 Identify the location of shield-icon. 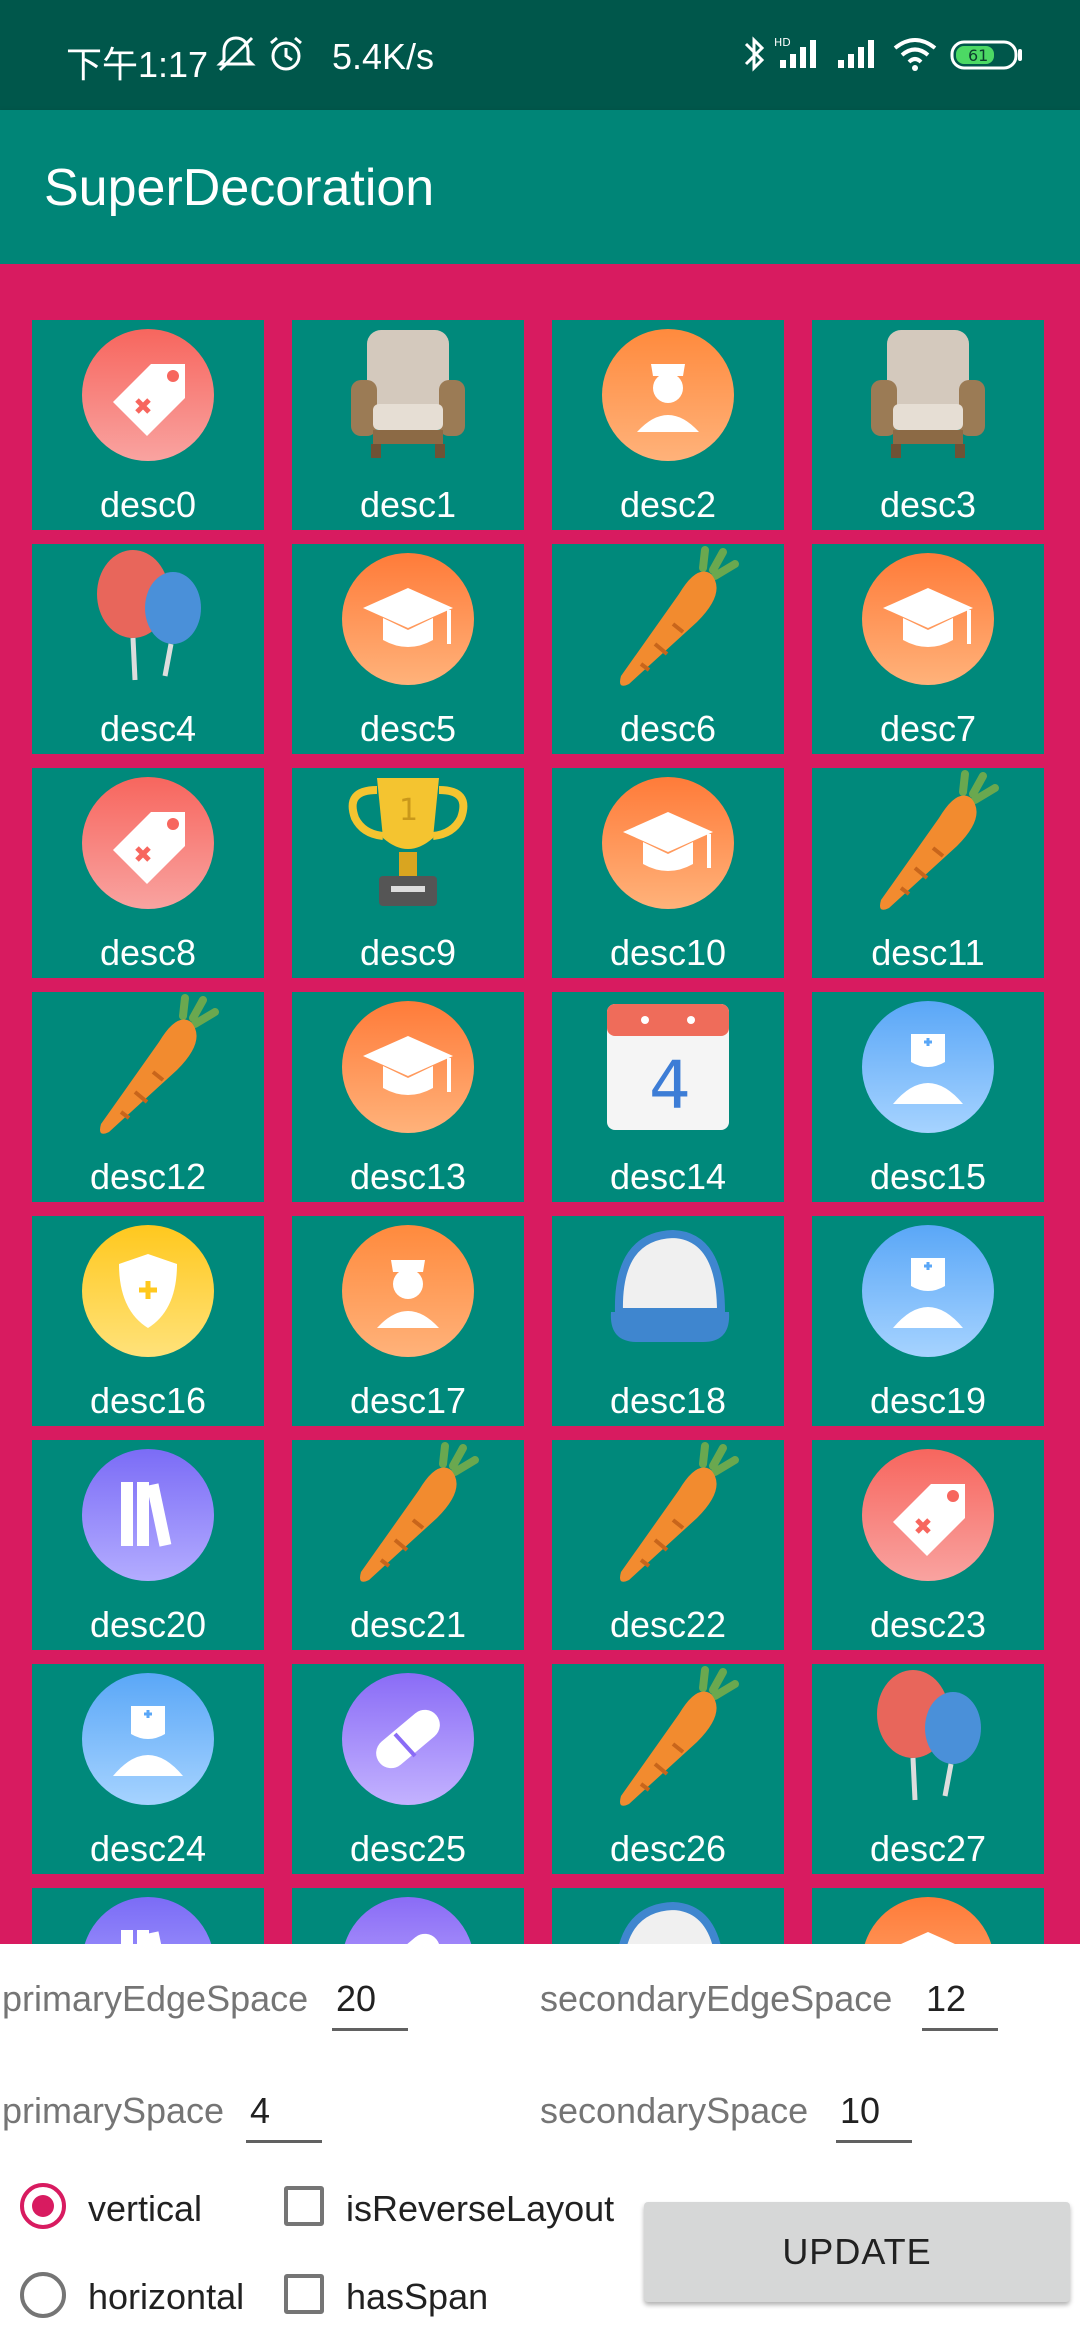
(148, 1291).